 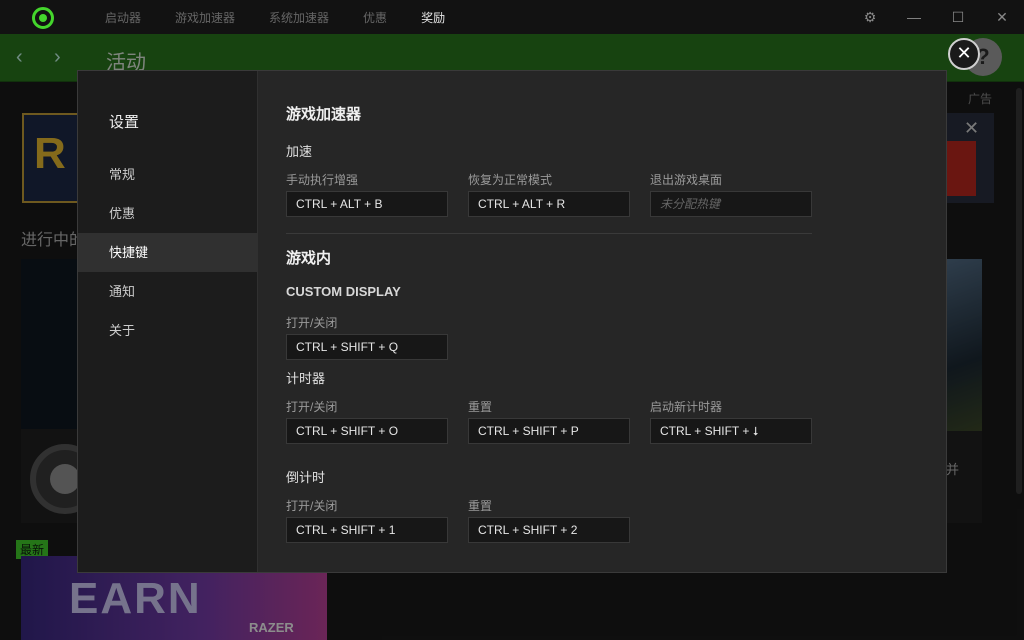 I want to click on main-nav: 启动器 游戏加速器 系统加速器 优惠 奖励, so click(x=275, y=17).